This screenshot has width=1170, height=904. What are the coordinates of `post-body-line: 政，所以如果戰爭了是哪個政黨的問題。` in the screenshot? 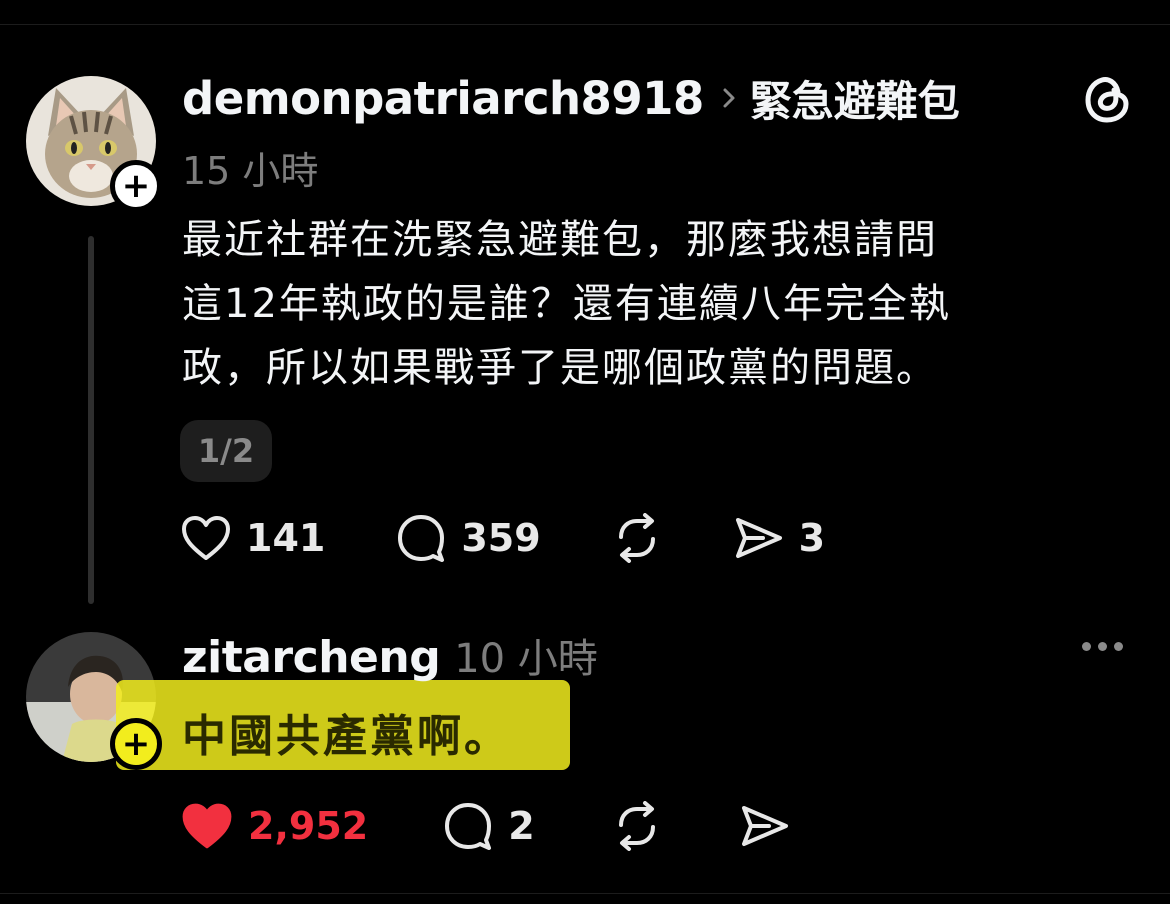 It's located at (560, 368).